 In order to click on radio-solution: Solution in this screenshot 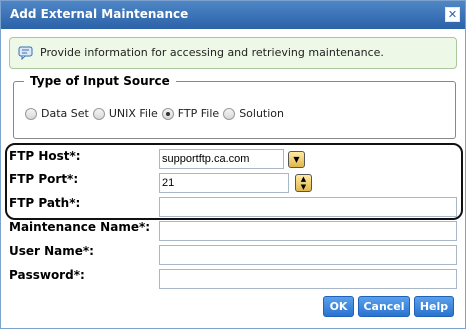, I will do `click(253, 113)`.